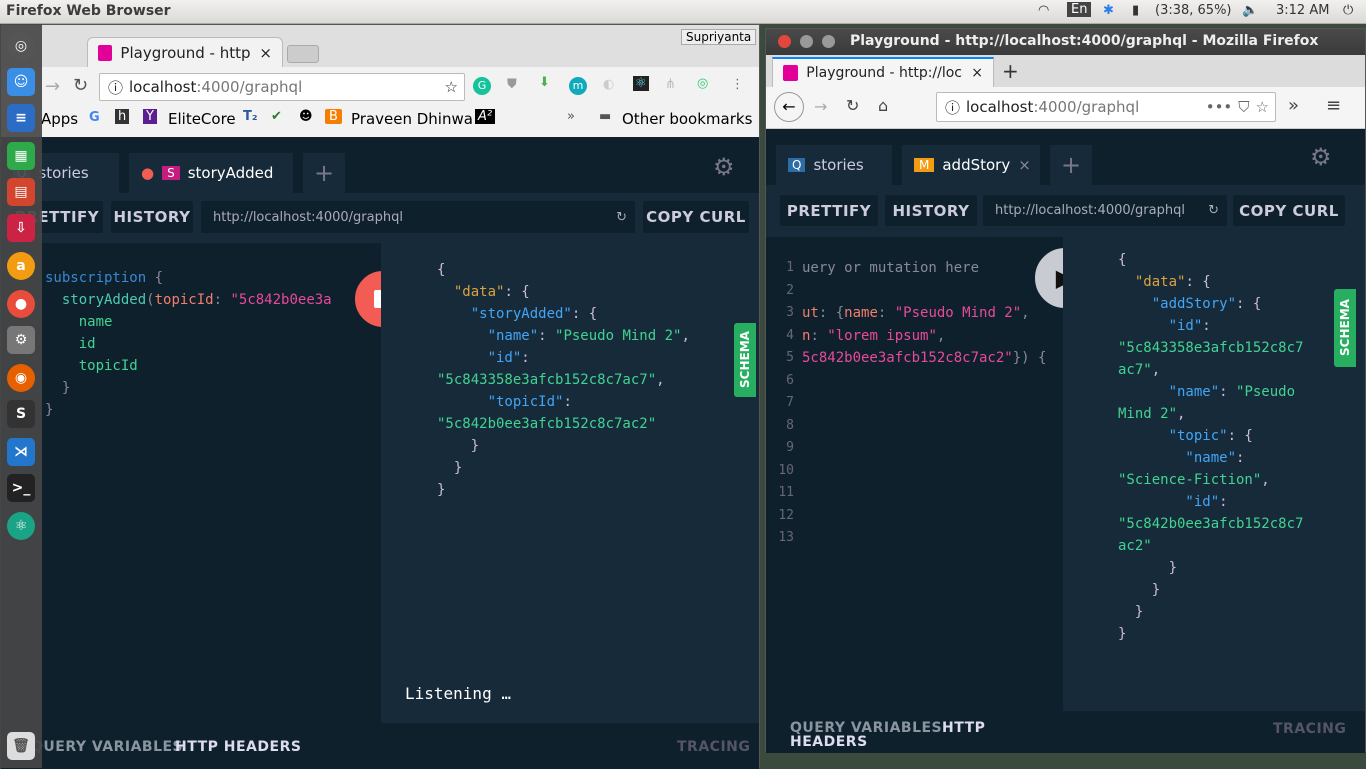  I want to click on address-bar: ⓘ localhost:4000/graphql ☆, so click(282, 87).